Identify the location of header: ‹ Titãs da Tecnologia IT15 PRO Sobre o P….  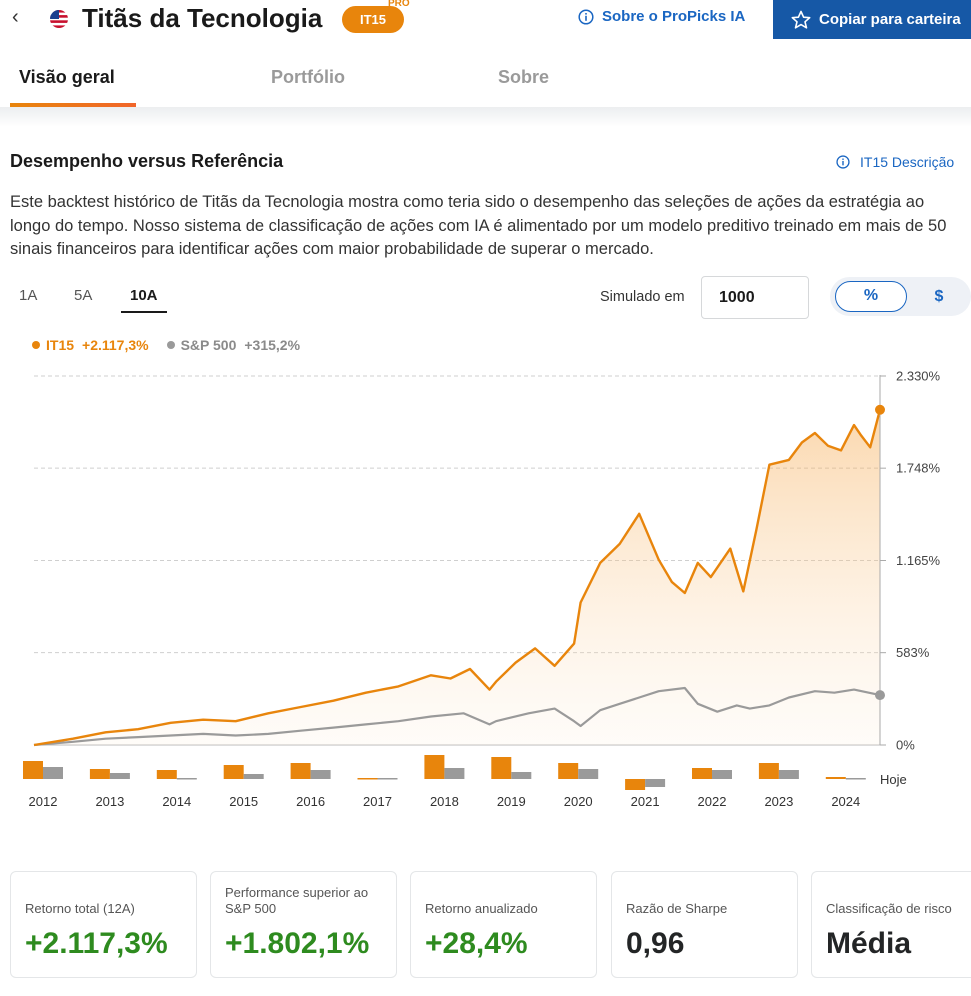
(485, 20).